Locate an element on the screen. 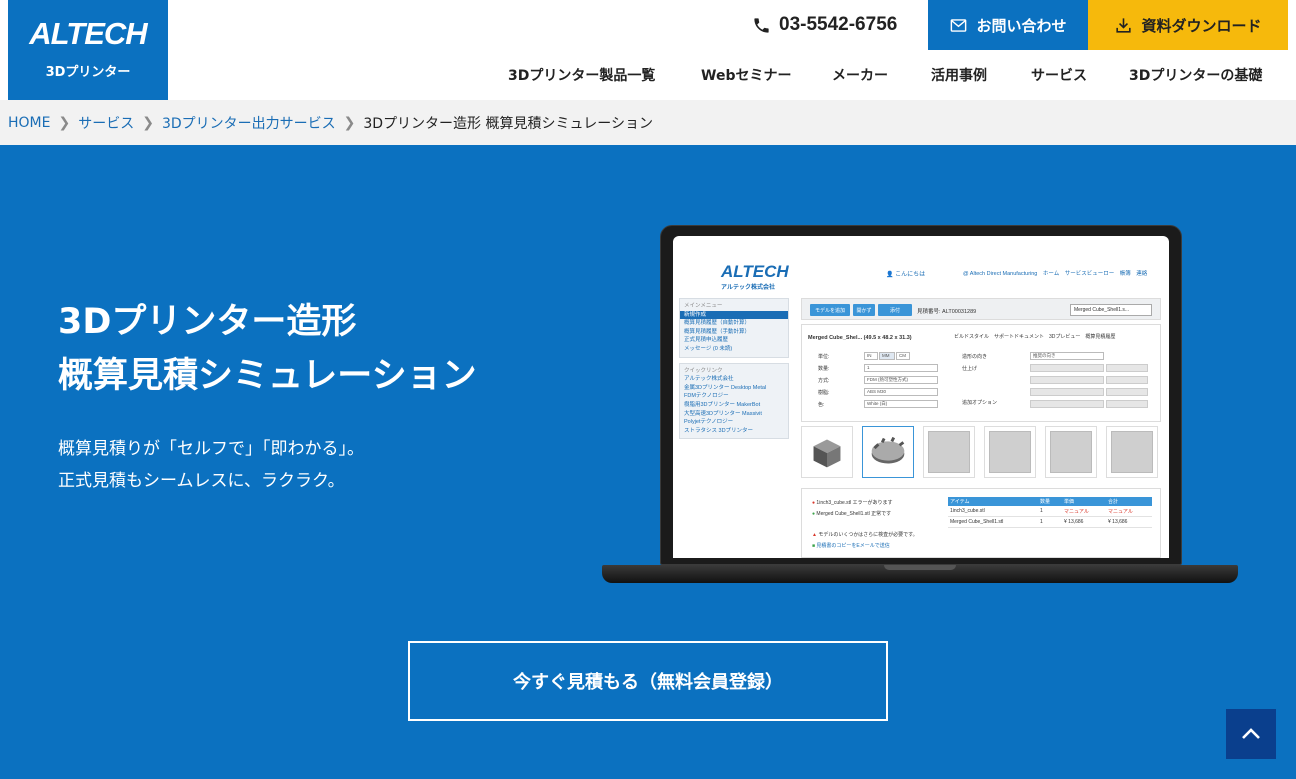 The height and width of the screenshot is (779, 1296). screen-links-heading: クイックリンク is located at coordinates (703, 370).